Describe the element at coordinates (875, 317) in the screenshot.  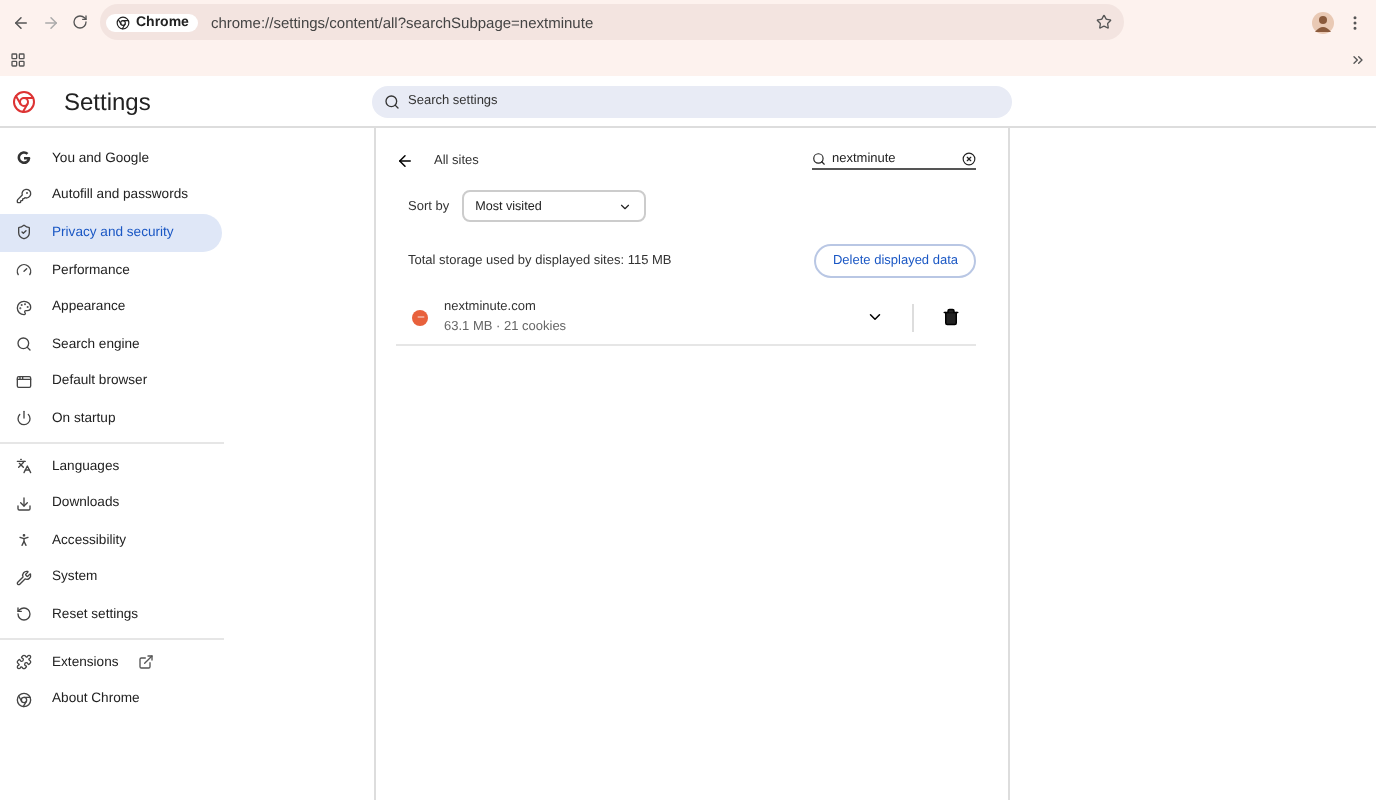
I see `expand-icon` at that location.